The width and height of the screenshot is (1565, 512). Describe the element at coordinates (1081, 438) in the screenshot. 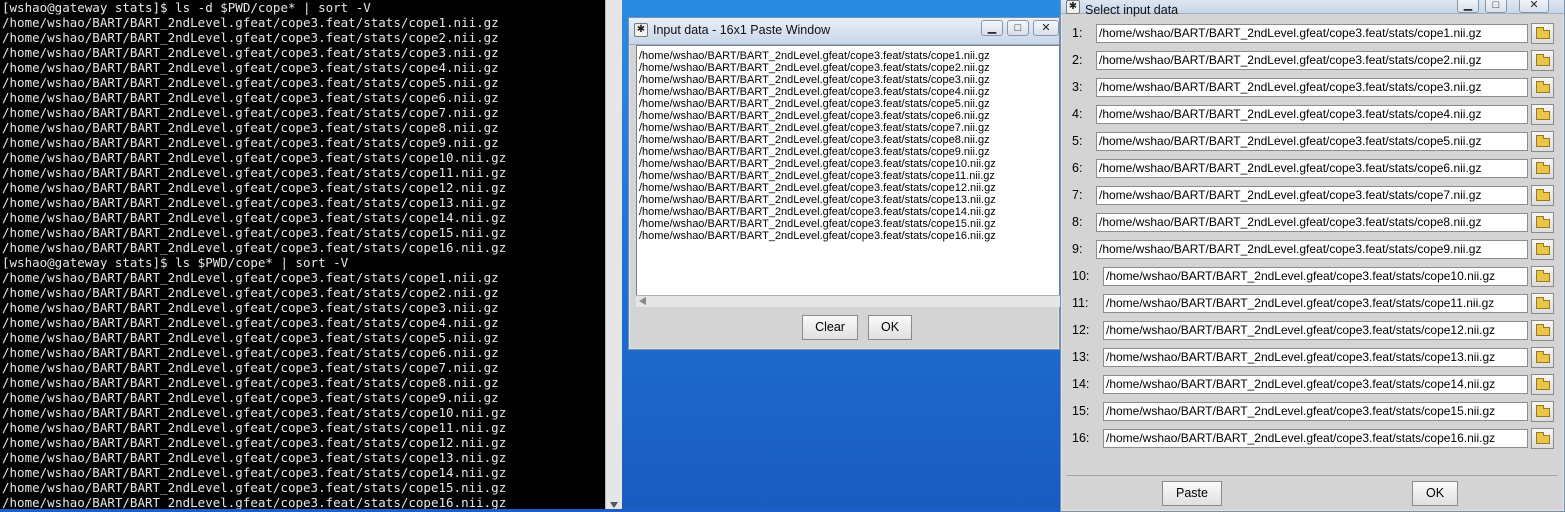

I see `row-number-label: 16:` at that location.